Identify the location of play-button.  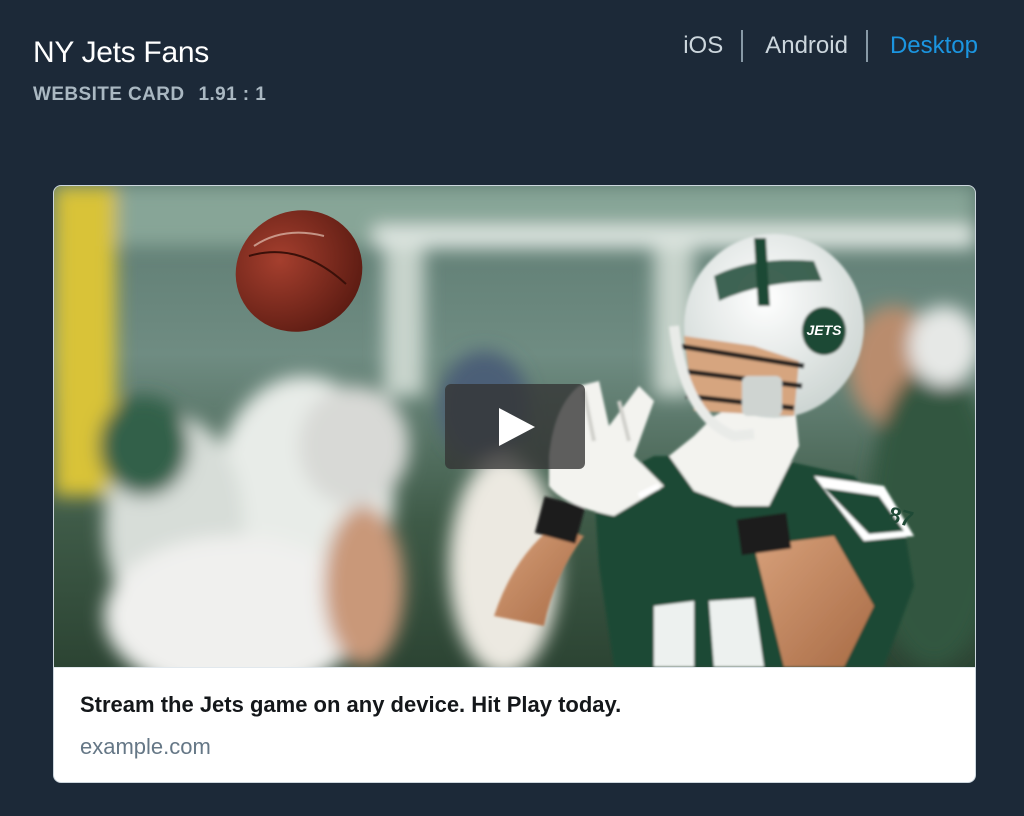
(515, 426).